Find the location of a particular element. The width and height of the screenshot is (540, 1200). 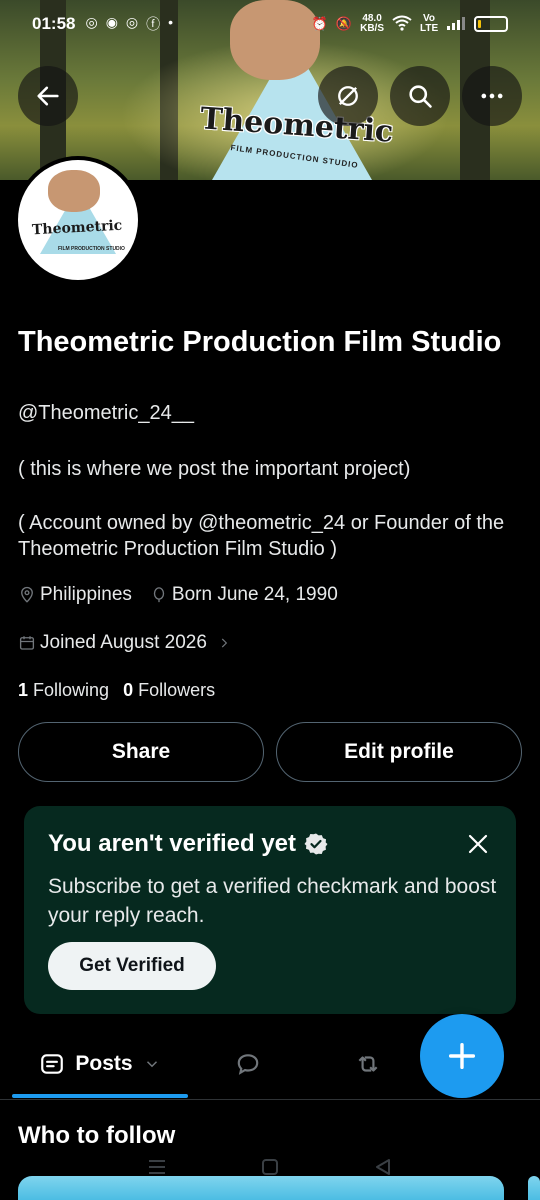

tab-posts: Posts is located at coordinates (100, 1064).